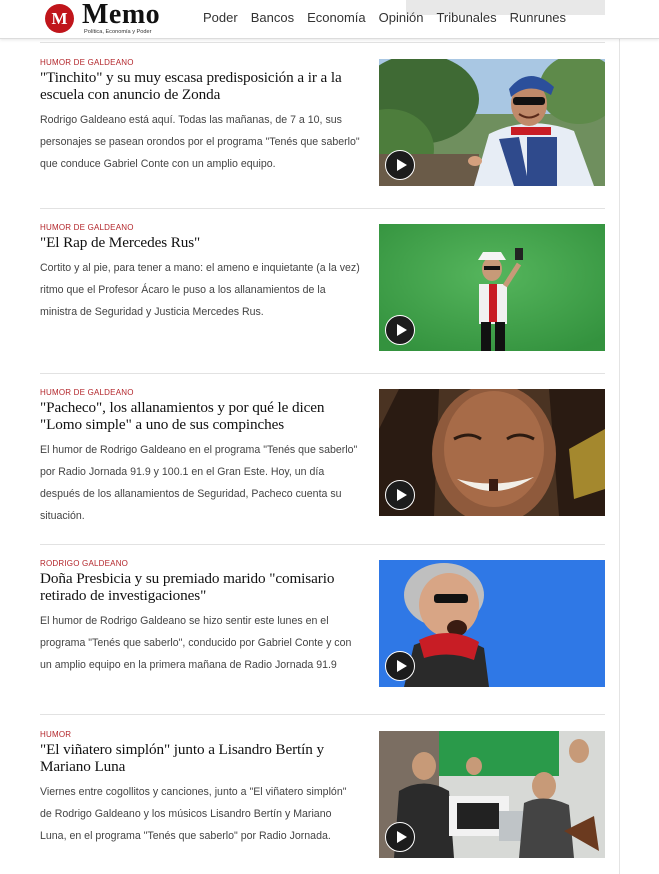  Describe the element at coordinates (619, 456) in the screenshot. I see `sidebar-divider` at that location.